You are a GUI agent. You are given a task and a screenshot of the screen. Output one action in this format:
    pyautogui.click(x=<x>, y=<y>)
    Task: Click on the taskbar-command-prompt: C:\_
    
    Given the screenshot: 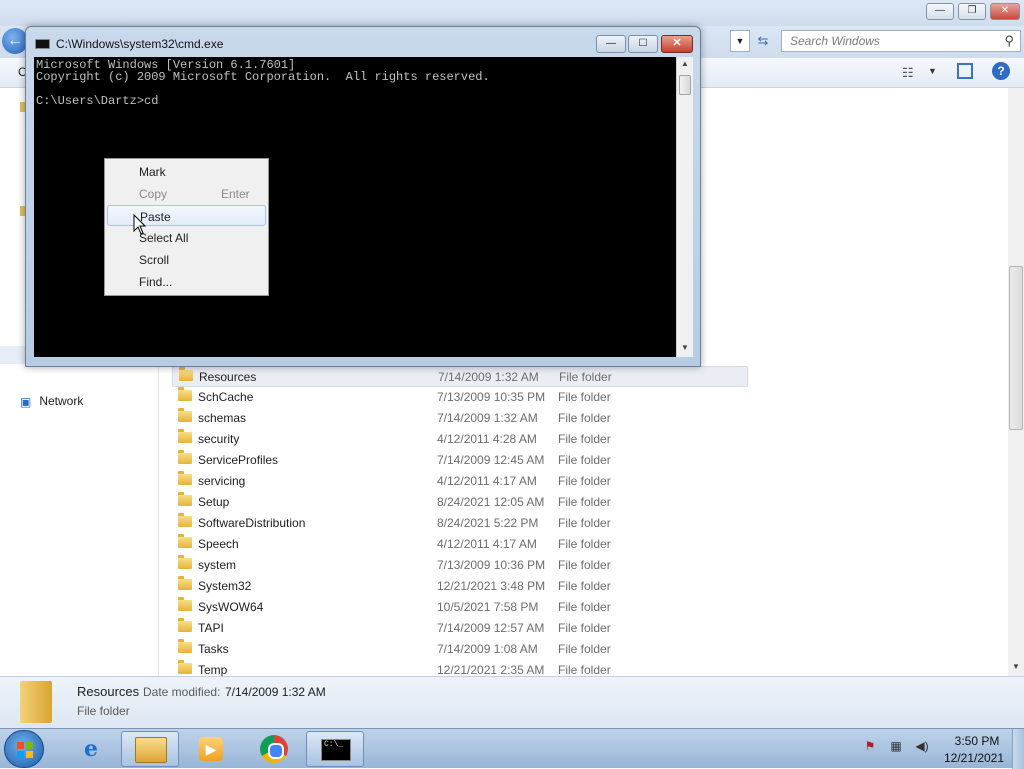 What is the action you would take?
    pyautogui.click(x=335, y=749)
    